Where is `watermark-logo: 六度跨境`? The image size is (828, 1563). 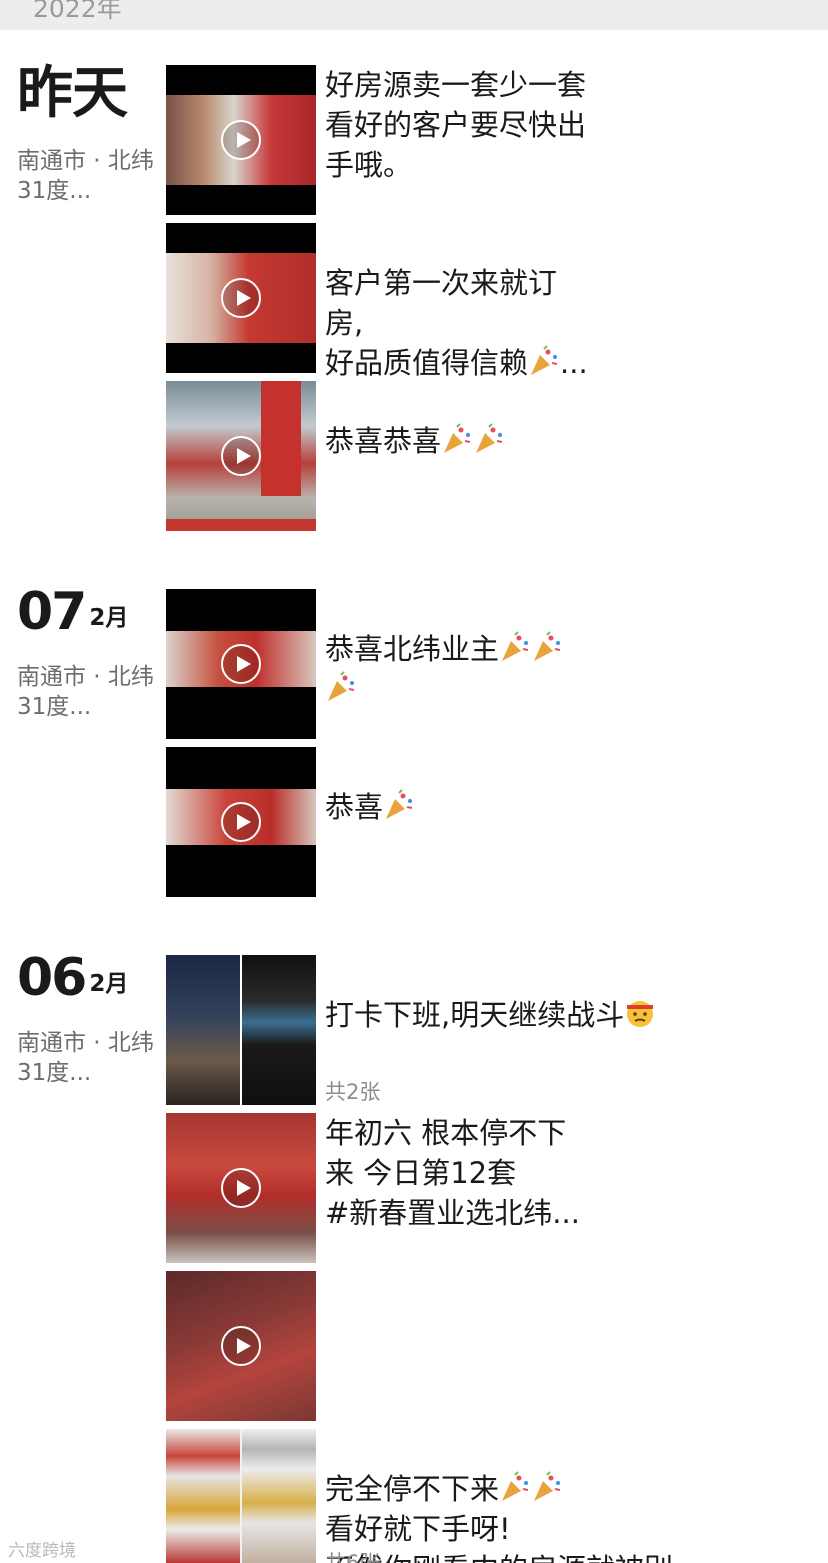
watermark-logo: 六度跨境 is located at coordinates (42, 1551).